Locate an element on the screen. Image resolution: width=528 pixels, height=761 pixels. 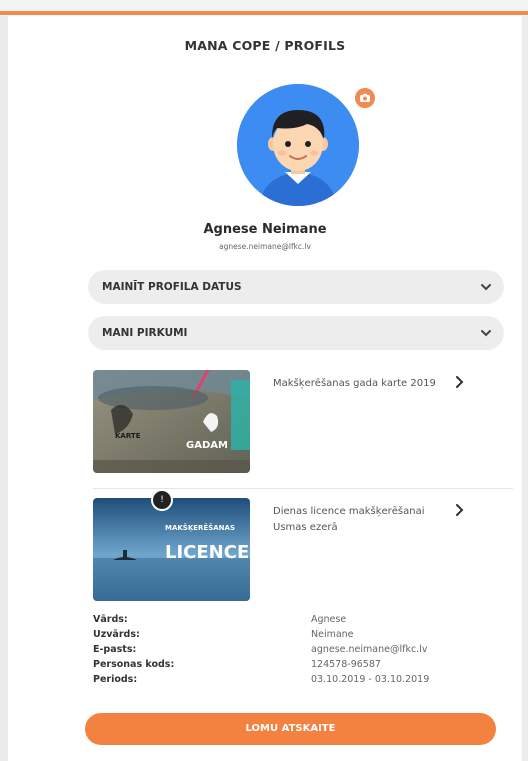
edit-profile-accordion: MAINĪT PROFILA DATUS is located at coordinates (296, 287).